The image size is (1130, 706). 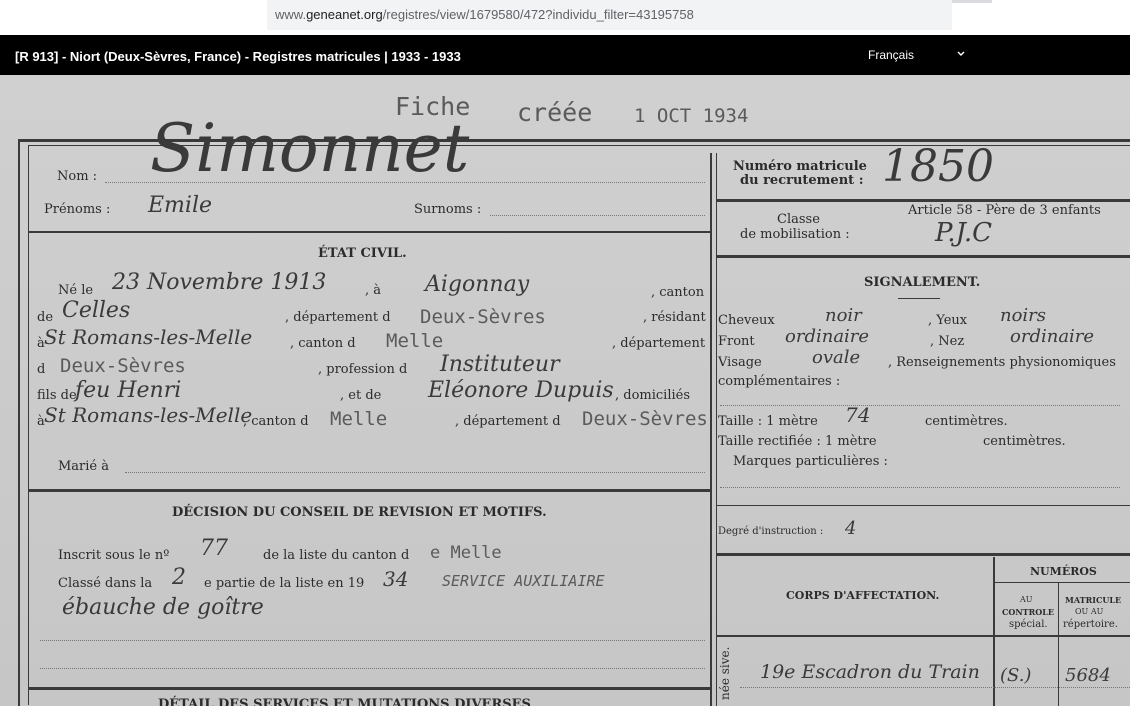 I want to click on cheveux-label: Cheveux, so click(x=746, y=320).